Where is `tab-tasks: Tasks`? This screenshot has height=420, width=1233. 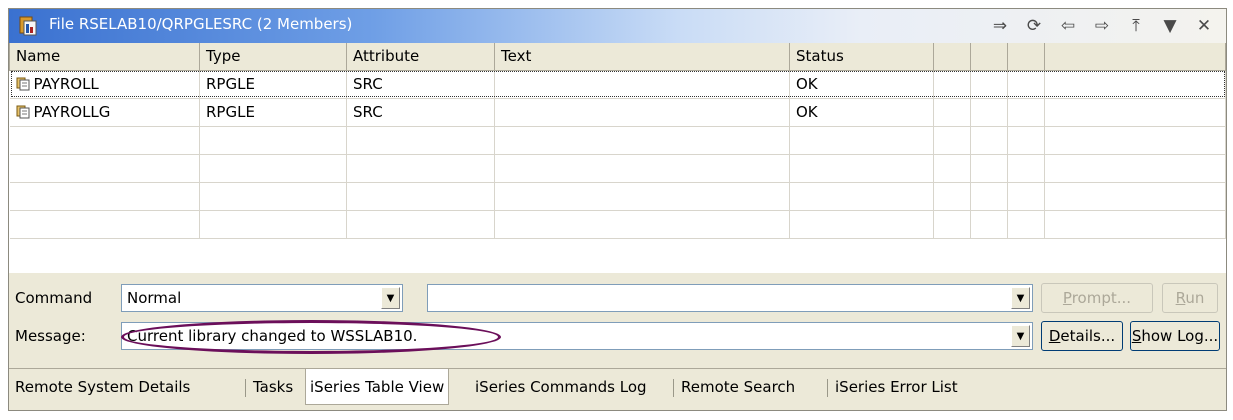
tab-tasks: Tasks is located at coordinates (273, 387).